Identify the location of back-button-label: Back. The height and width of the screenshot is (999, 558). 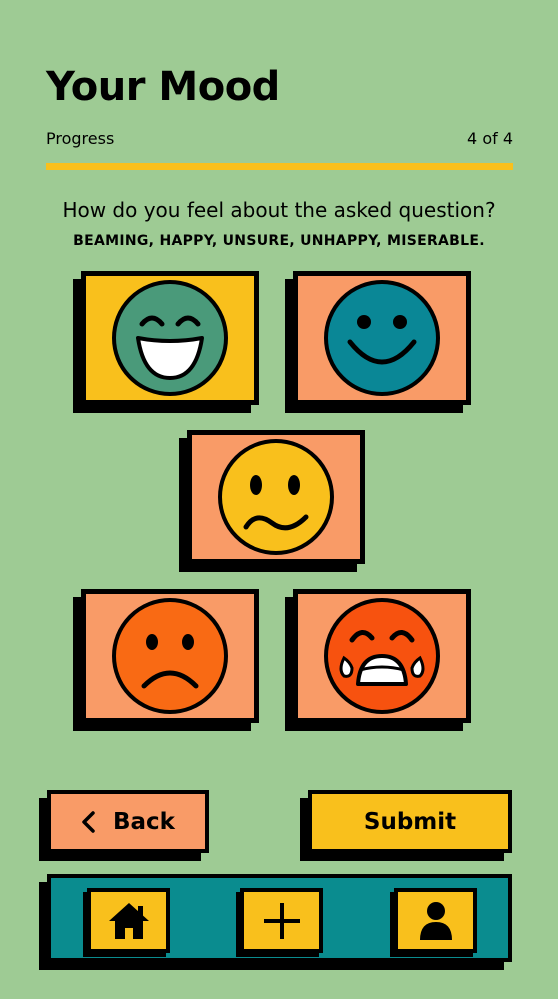
(144, 821).